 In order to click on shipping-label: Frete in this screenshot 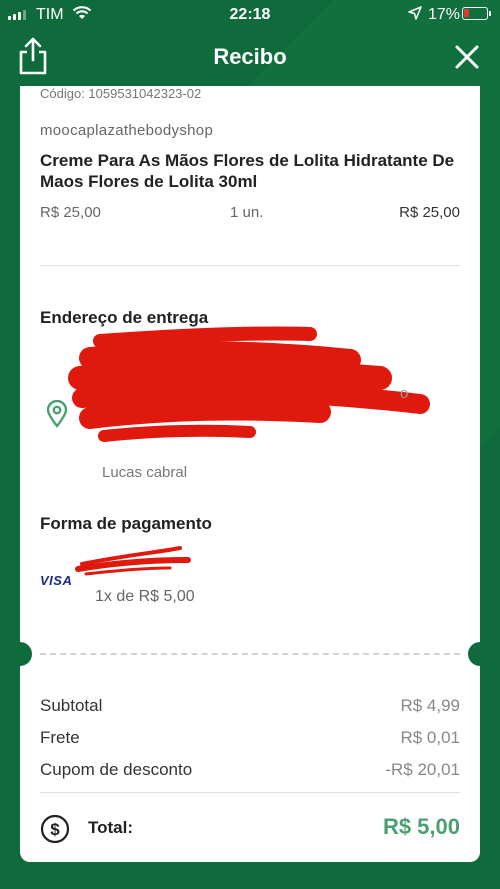, I will do `click(60, 737)`.